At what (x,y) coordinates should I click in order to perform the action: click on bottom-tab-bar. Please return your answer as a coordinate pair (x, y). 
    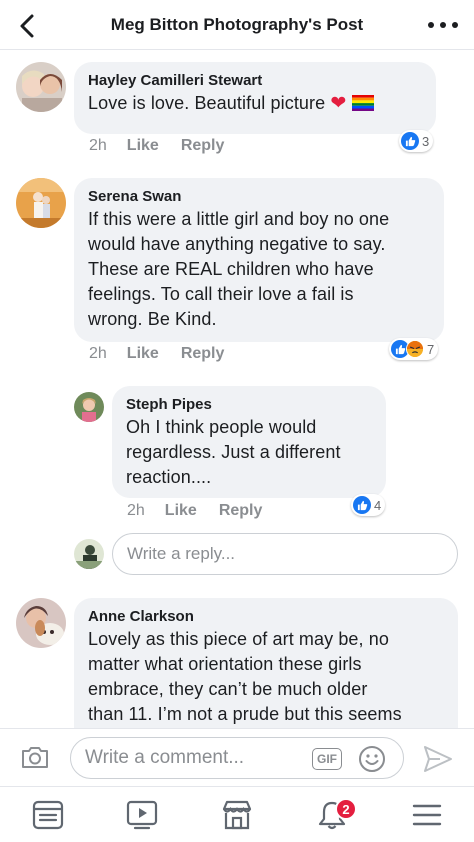
    Looking at the image, I should click on (237, 814).